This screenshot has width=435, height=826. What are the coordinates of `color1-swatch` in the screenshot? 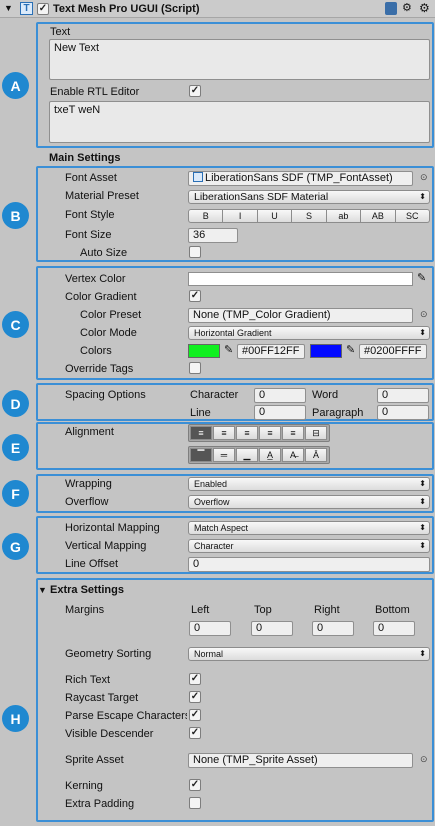 It's located at (204, 351).